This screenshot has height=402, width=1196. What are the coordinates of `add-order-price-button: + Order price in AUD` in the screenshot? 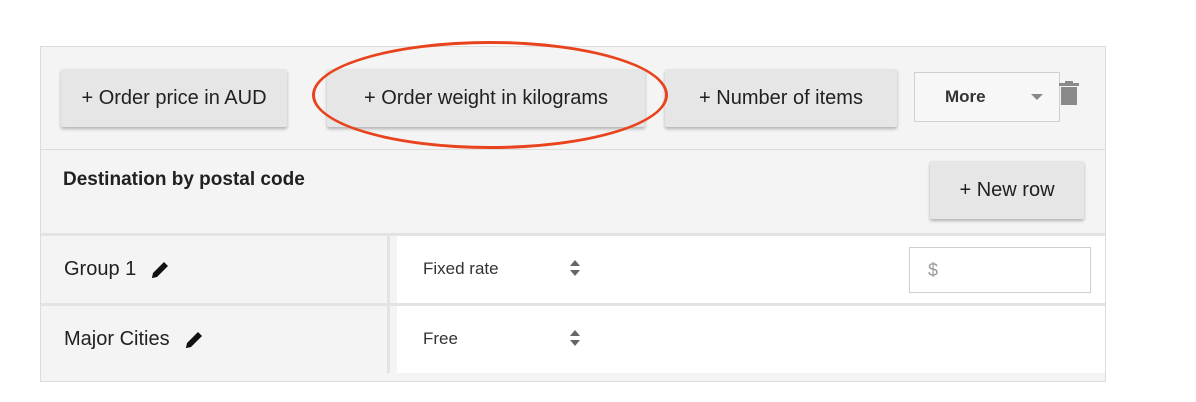 It's located at (174, 98).